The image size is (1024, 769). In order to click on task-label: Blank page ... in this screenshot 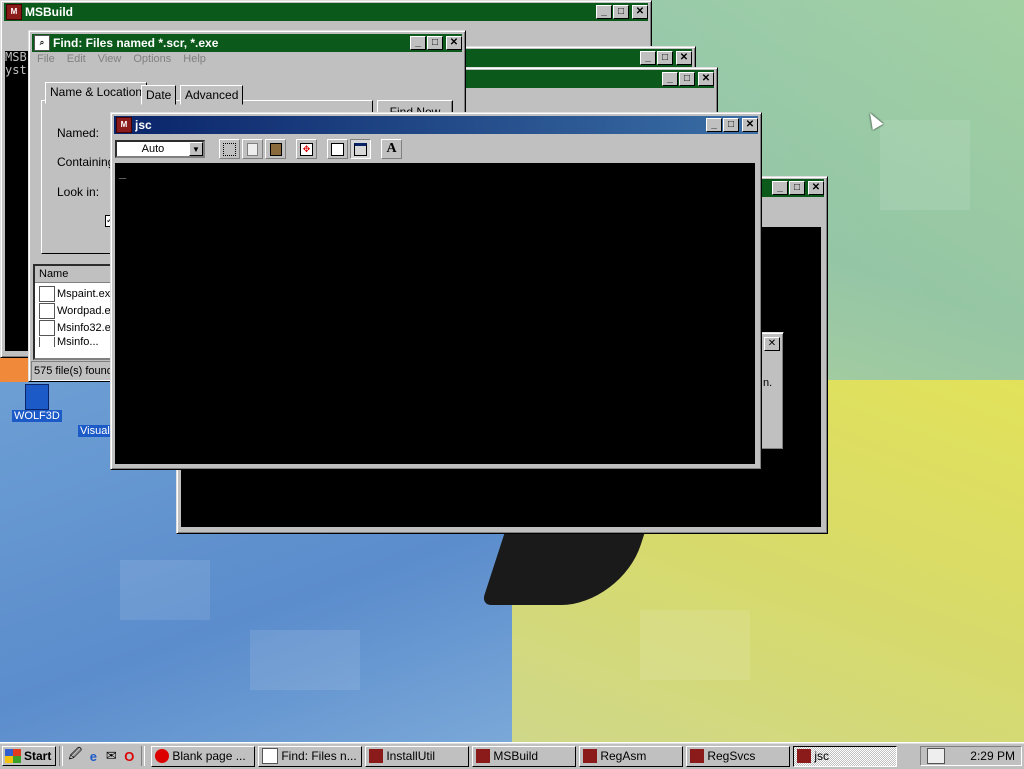, I will do `click(209, 756)`.